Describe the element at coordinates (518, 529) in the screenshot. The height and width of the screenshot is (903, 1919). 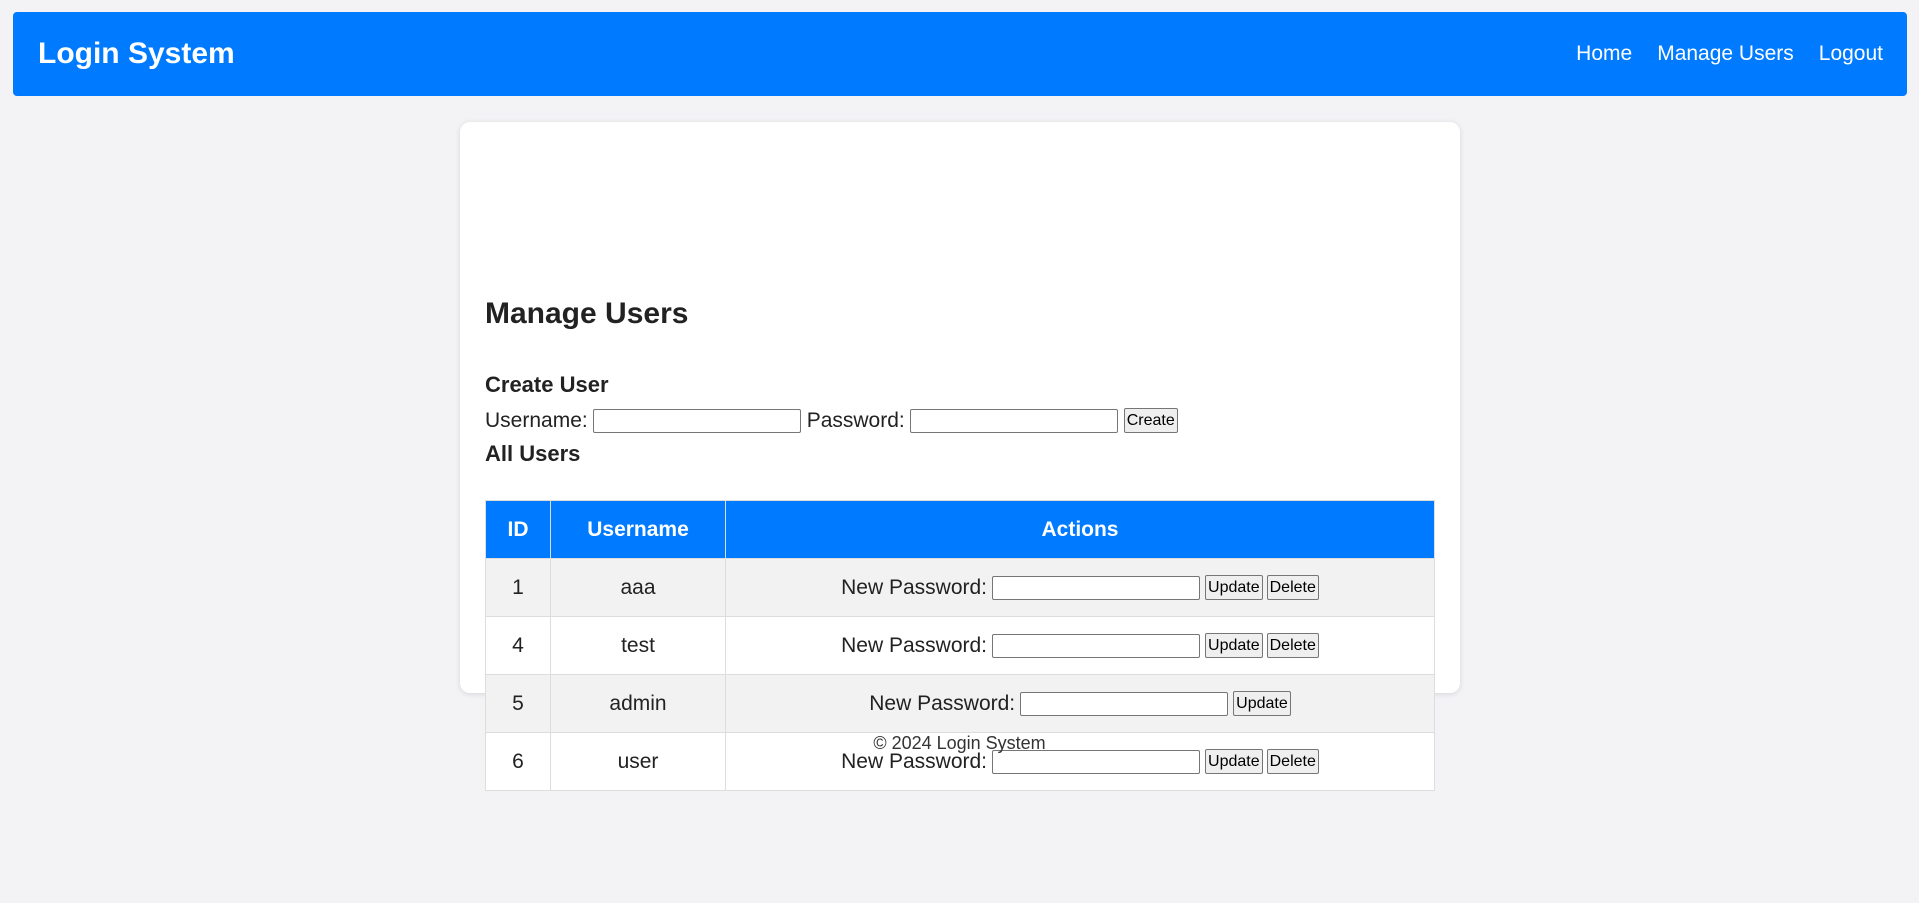
I see `column-header-id: ID` at that location.